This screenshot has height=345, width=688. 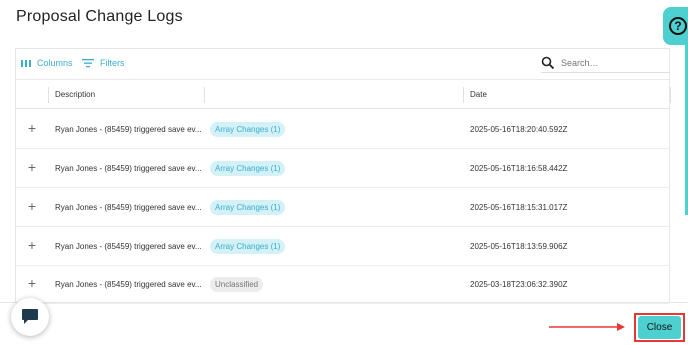 What do you see at coordinates (519, 168) in the screenshot?
I see `row-date: 2025-05-16T18:16:58.442Z` at bounding box center [519, 168].